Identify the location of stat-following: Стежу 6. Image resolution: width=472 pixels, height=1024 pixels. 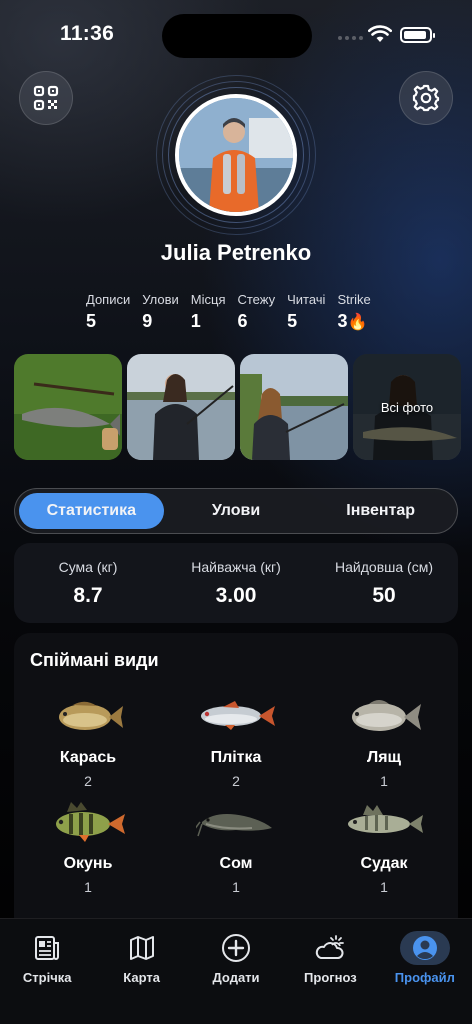
(256, 312).